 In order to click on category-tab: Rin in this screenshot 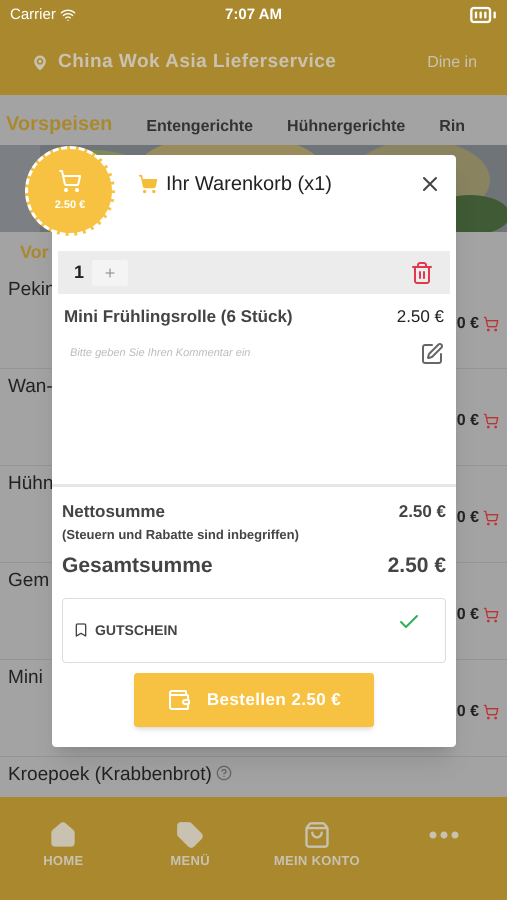, I will do `click(452, 127)`.